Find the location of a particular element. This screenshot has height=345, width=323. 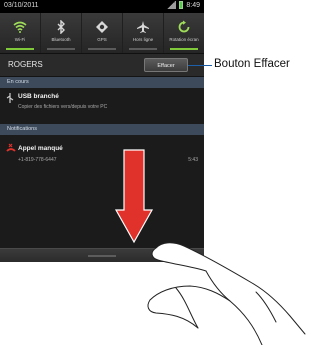

down-arrow-icon is located at coordinates (134, 196).